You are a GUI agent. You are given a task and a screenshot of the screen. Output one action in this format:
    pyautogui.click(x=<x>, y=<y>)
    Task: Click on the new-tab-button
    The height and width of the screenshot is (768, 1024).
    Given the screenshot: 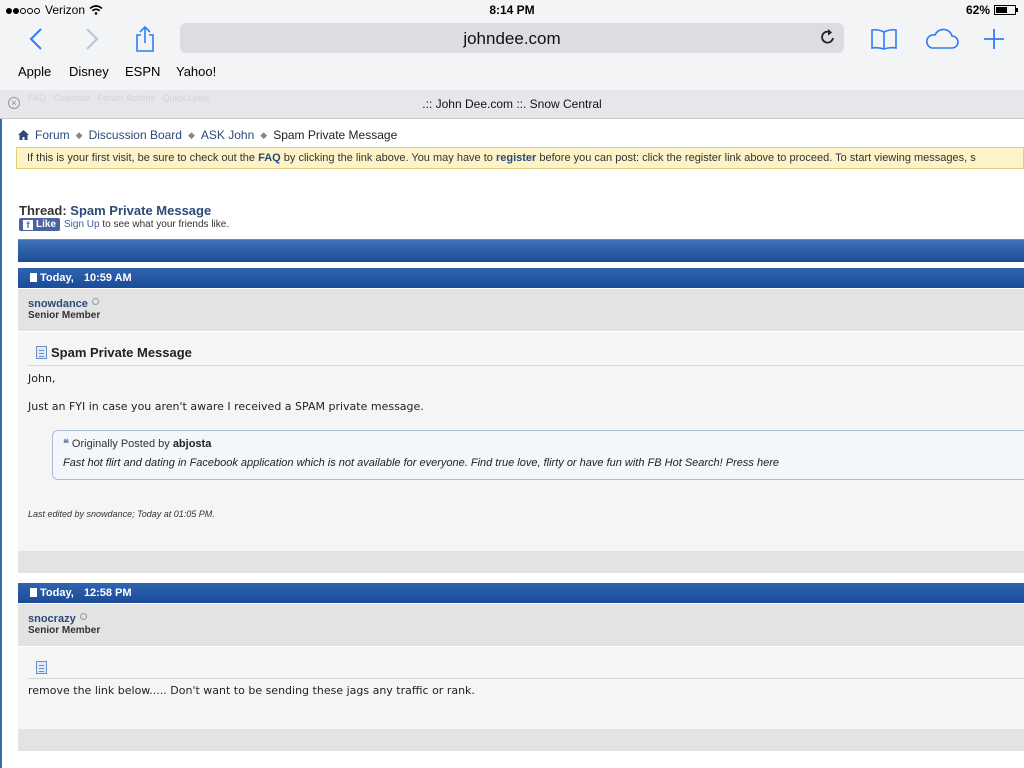 What is the action you would take?
    pyautogui.click(x=994, y=39)
    